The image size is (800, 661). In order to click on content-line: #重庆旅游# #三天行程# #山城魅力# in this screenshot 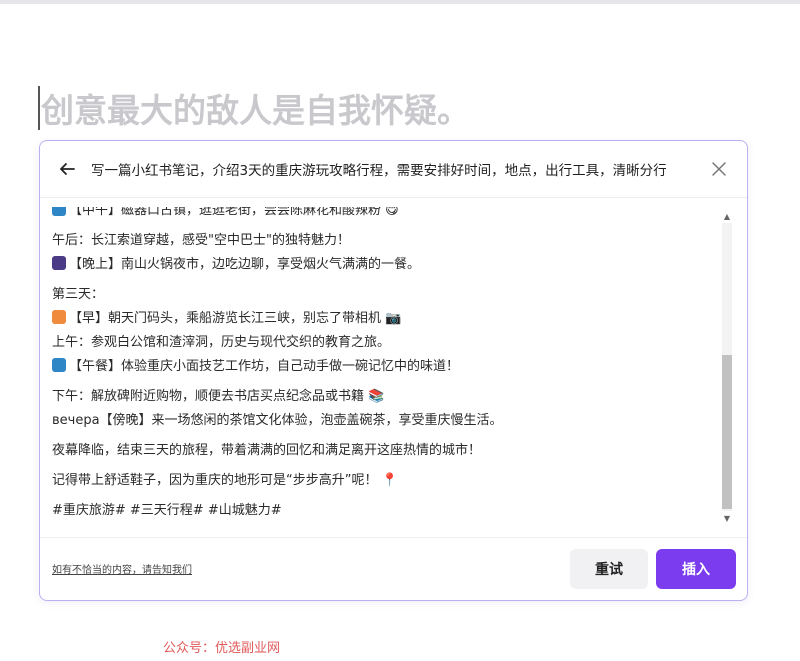, I will do `click(277, 511)`.